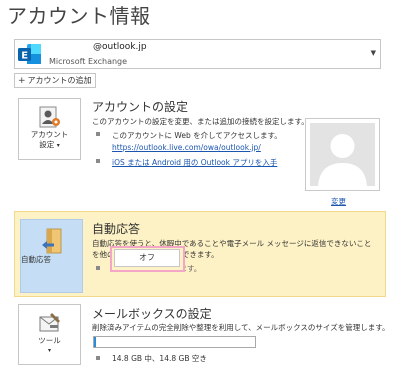  Describe the element at coordinates (197, 54) in the screenshot. I see `account-selector: E @outlook.jp Microsoft Exchange ▼` at that location.